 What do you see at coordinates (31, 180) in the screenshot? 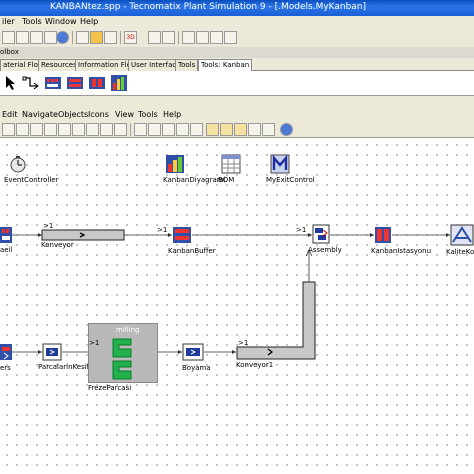
I see `event-controller-label: EventController` at bounding box center [31, 180].